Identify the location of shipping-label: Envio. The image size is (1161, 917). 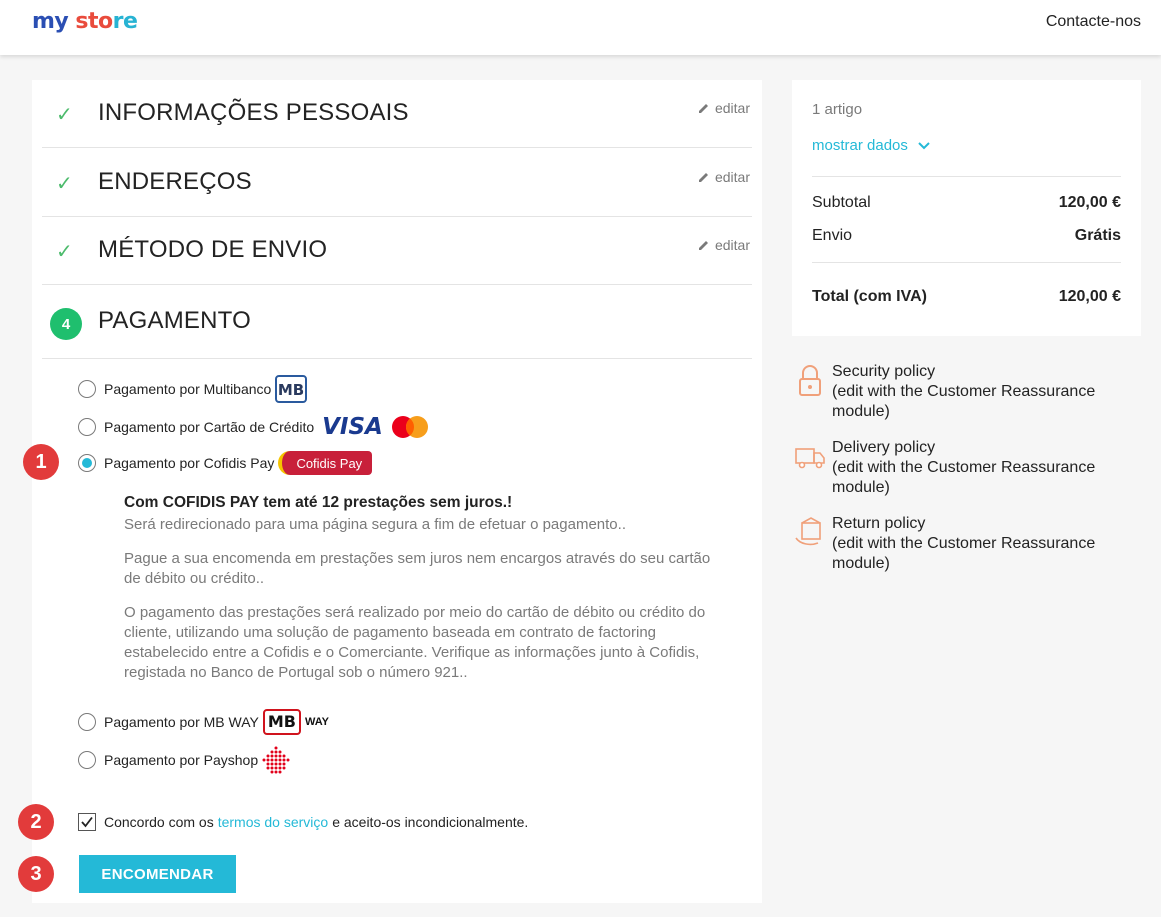
(832, 235).